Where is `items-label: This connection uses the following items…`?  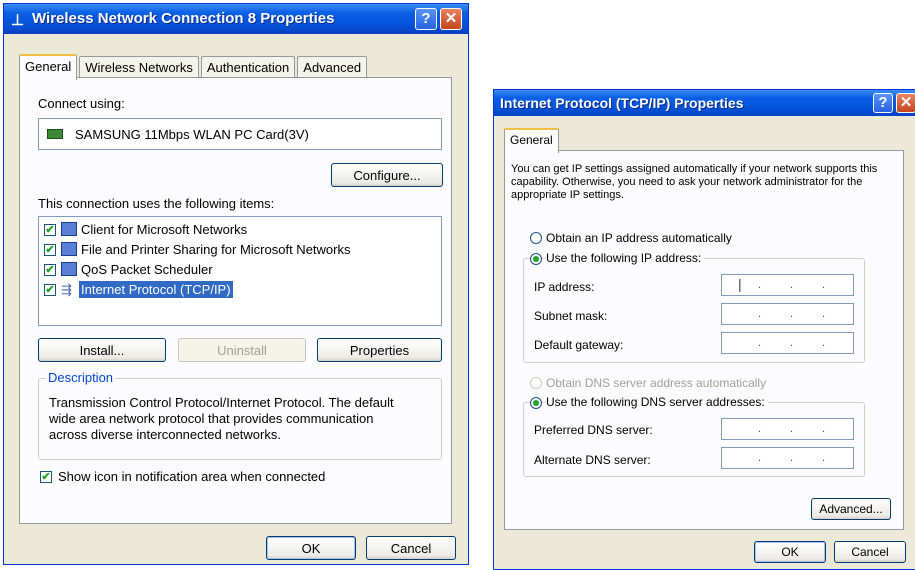 items-label: This connection uses the following items… is located at coordinates (156, 203).